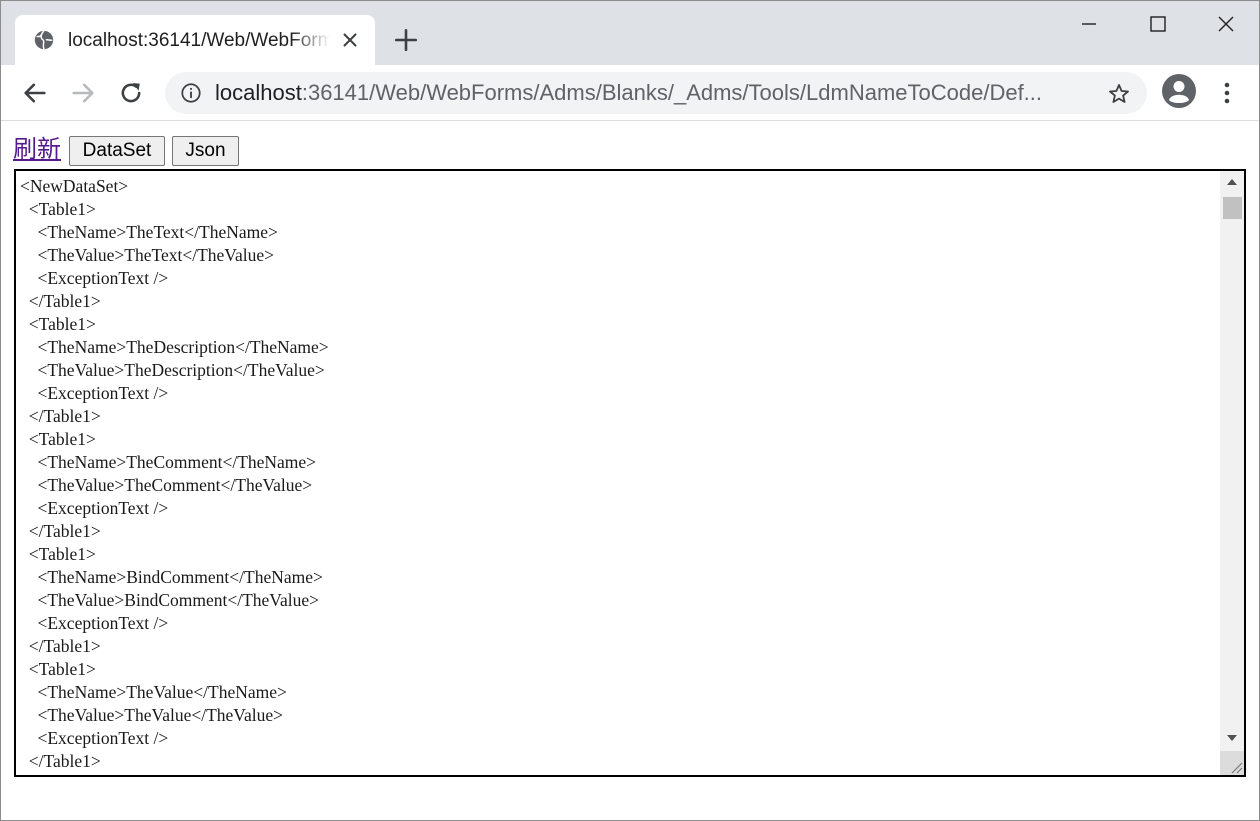 The height and width of the screenshot is (821, 1260). What do you see at coordinates (350, 40) in the screenshot?
I see `close-icon` at bounding box center [350, 40].